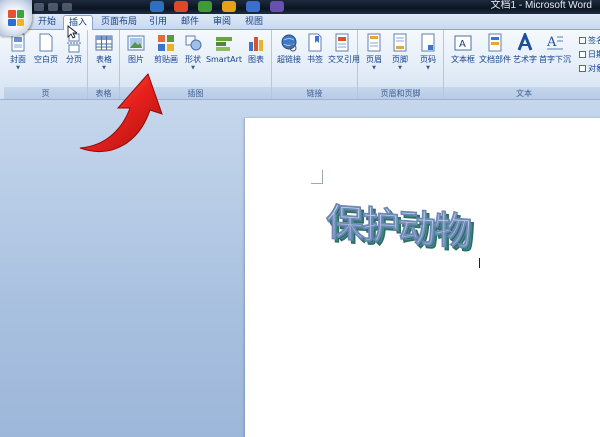 This screenshot has height=437, width=600. What do you see at coordinates (193, 43) in the screenshot?
I see `shapes-icon` at bounding box center [193, 43].